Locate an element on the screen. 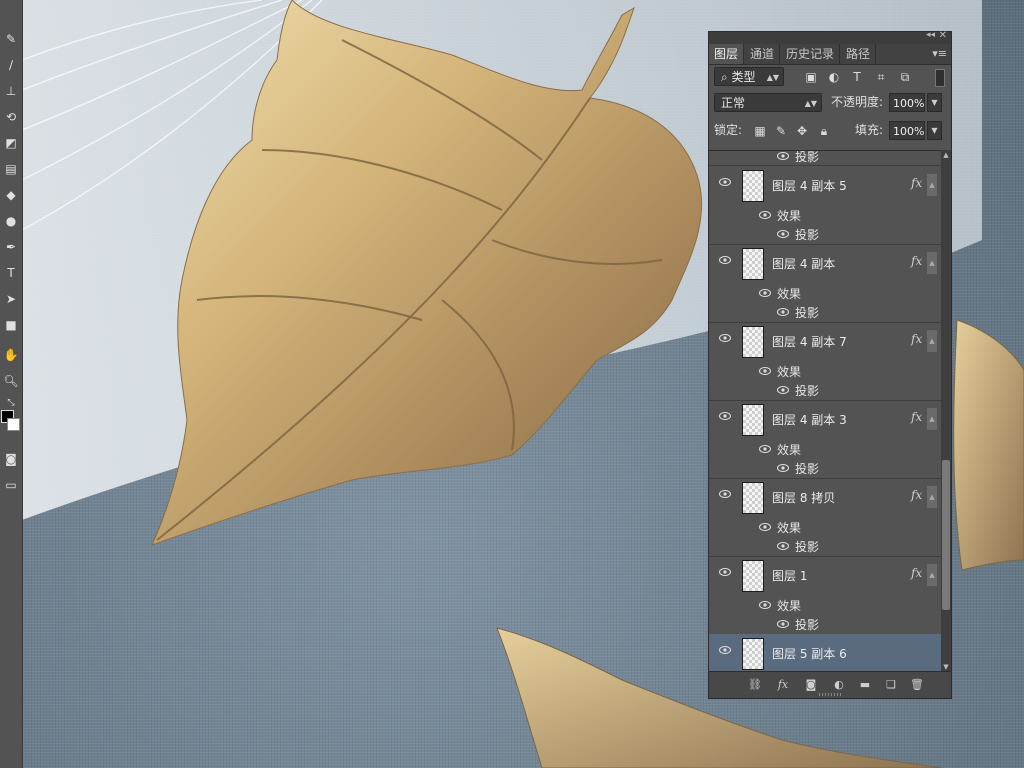 This screenshot has height=768, width=1024. mask-icon: ◙ is located at coordinates (811, 685).